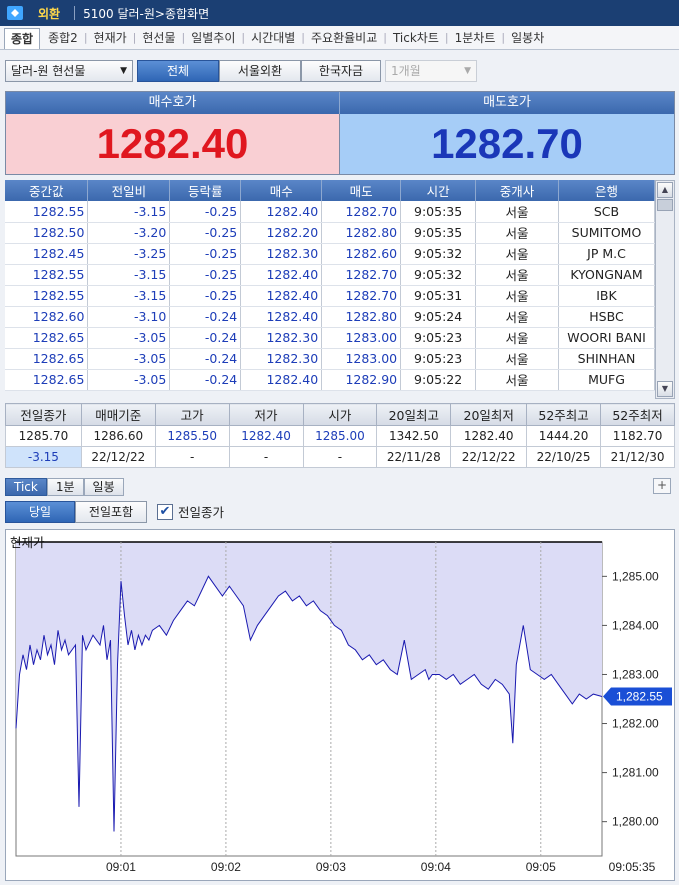 Image resolution: width=679 pixels, height=885 pixels. What do you see at coordinates (226, 867) in the screenshot?
I see `x-tick-label: 09:02` at bounding box center [226, 867].